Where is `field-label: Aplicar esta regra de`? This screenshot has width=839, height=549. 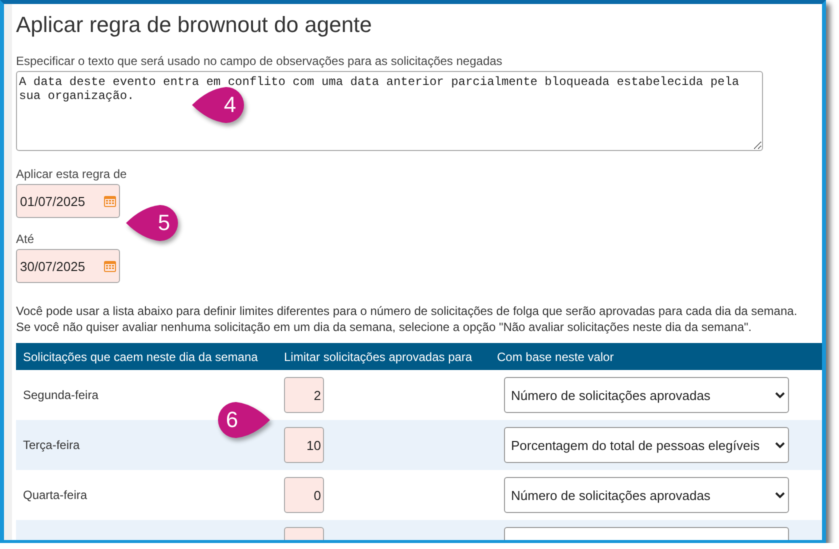 field-label: Aplicar esta regra de is located at coordinates (72, 174).